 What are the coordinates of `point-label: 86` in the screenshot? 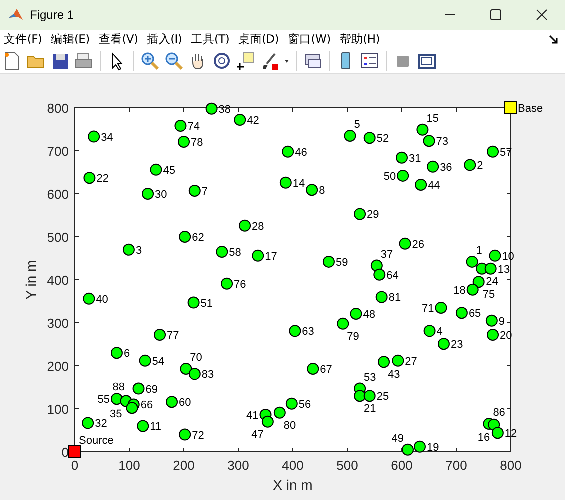 It's located at (499, 413).